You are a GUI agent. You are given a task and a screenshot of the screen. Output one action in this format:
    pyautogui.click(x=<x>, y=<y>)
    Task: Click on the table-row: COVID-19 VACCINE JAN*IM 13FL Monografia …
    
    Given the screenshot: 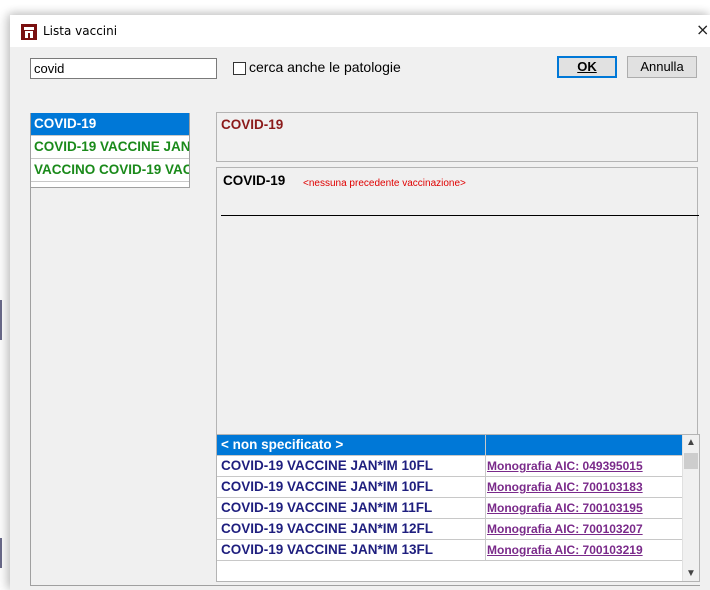 What is the action you would take?
    pyautogui.click(x=450, y=550)
    